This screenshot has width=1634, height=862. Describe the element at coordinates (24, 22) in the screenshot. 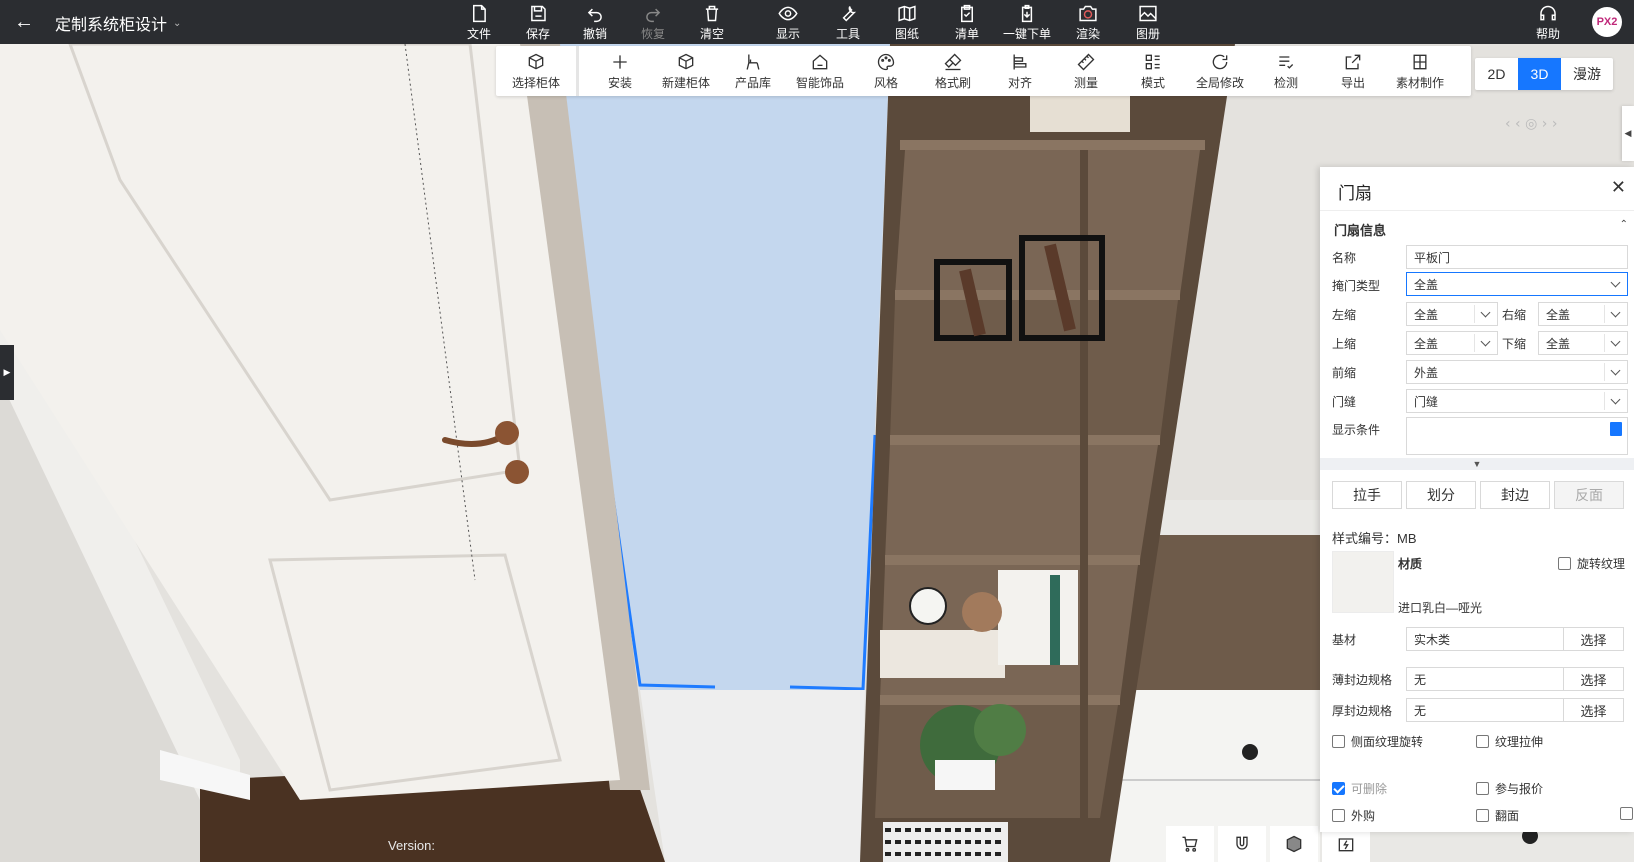

I see `back-arrow-icon: ←` at that location.